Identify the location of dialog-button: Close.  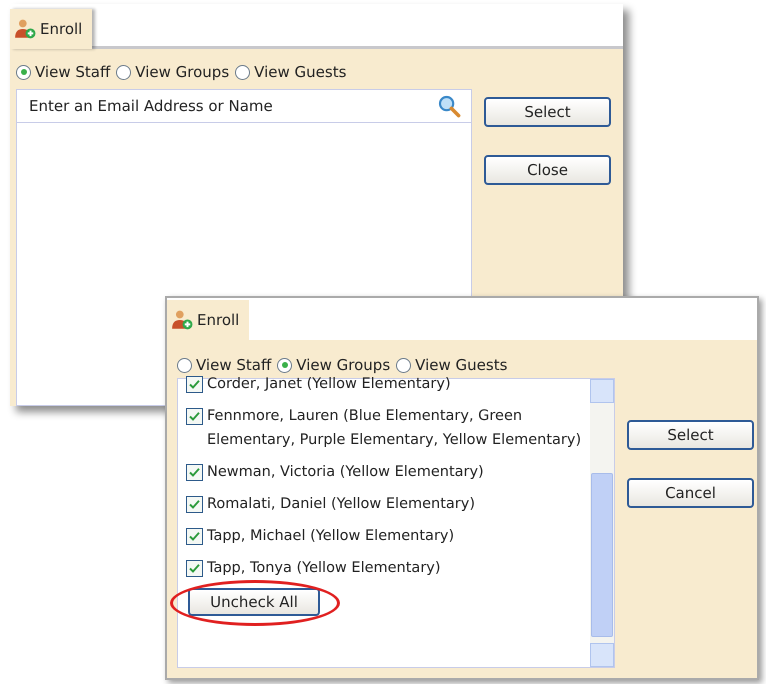
(547, 170).